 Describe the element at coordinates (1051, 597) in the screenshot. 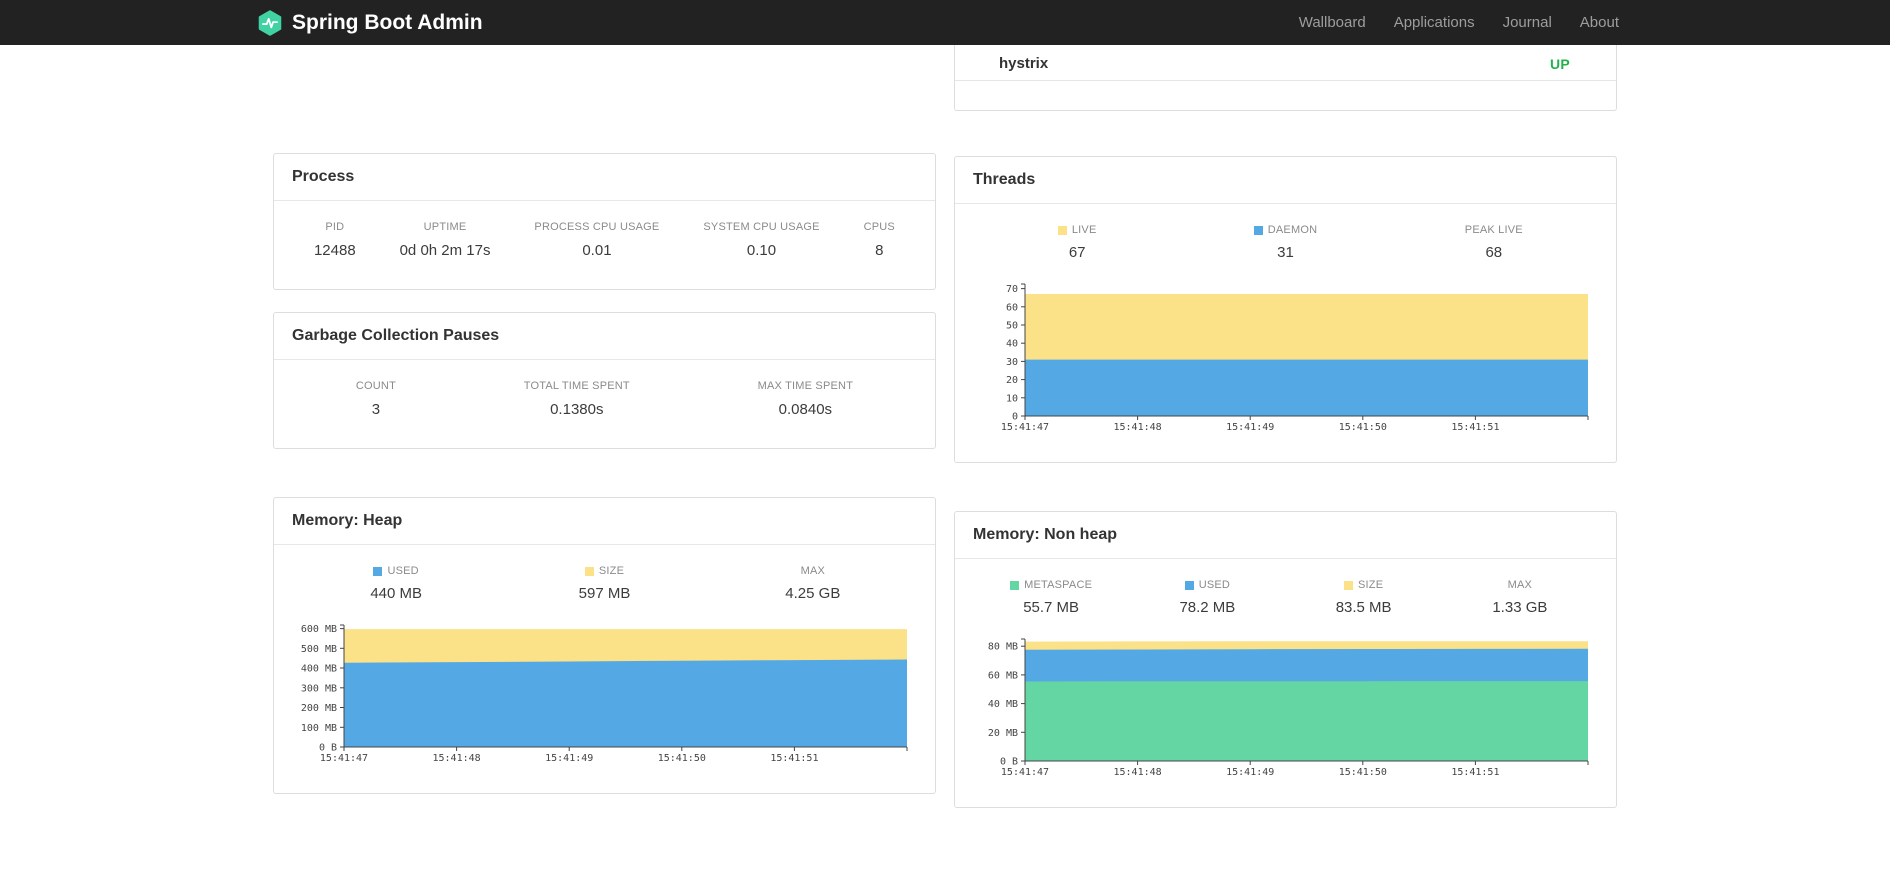

I see `legend-item: METASPACE 55.7 MB` at that location.